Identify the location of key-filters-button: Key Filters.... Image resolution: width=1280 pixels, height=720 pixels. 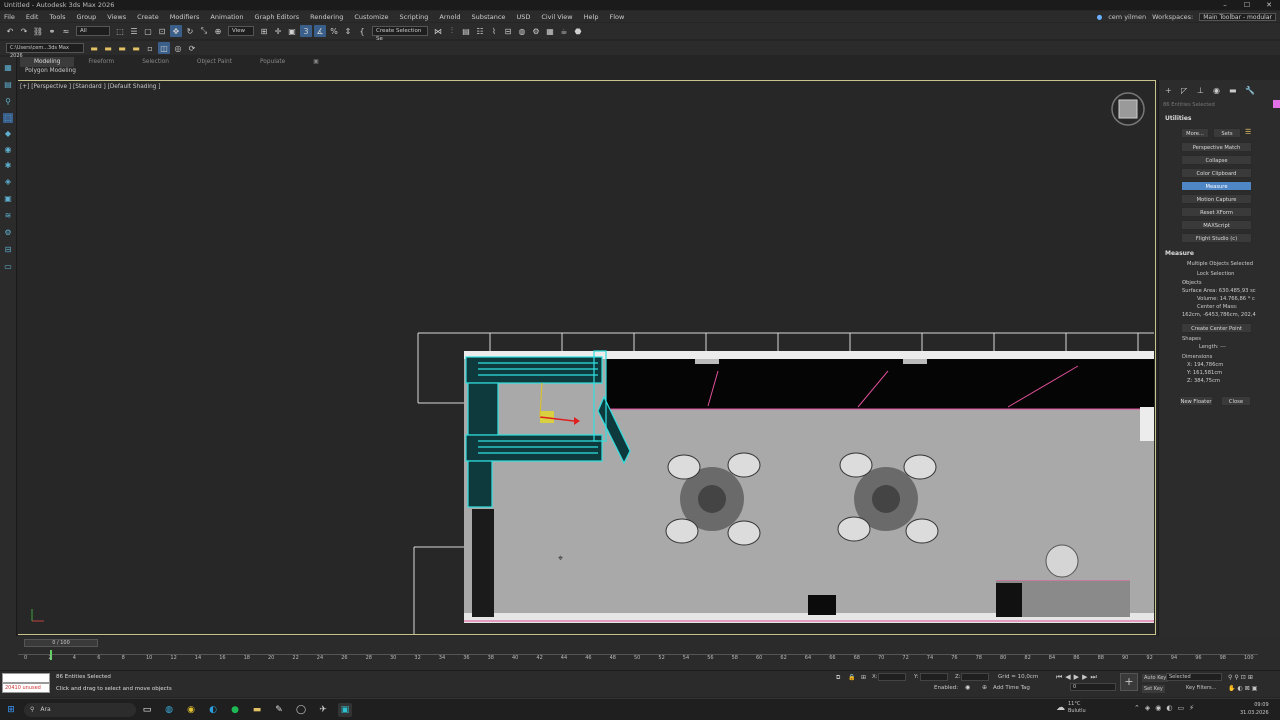
(1201, 688).